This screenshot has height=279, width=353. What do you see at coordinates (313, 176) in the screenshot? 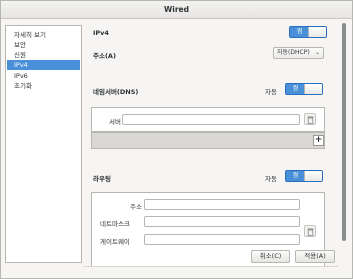
I see `routes-toggle-knob` at bounding box center [313, 176].